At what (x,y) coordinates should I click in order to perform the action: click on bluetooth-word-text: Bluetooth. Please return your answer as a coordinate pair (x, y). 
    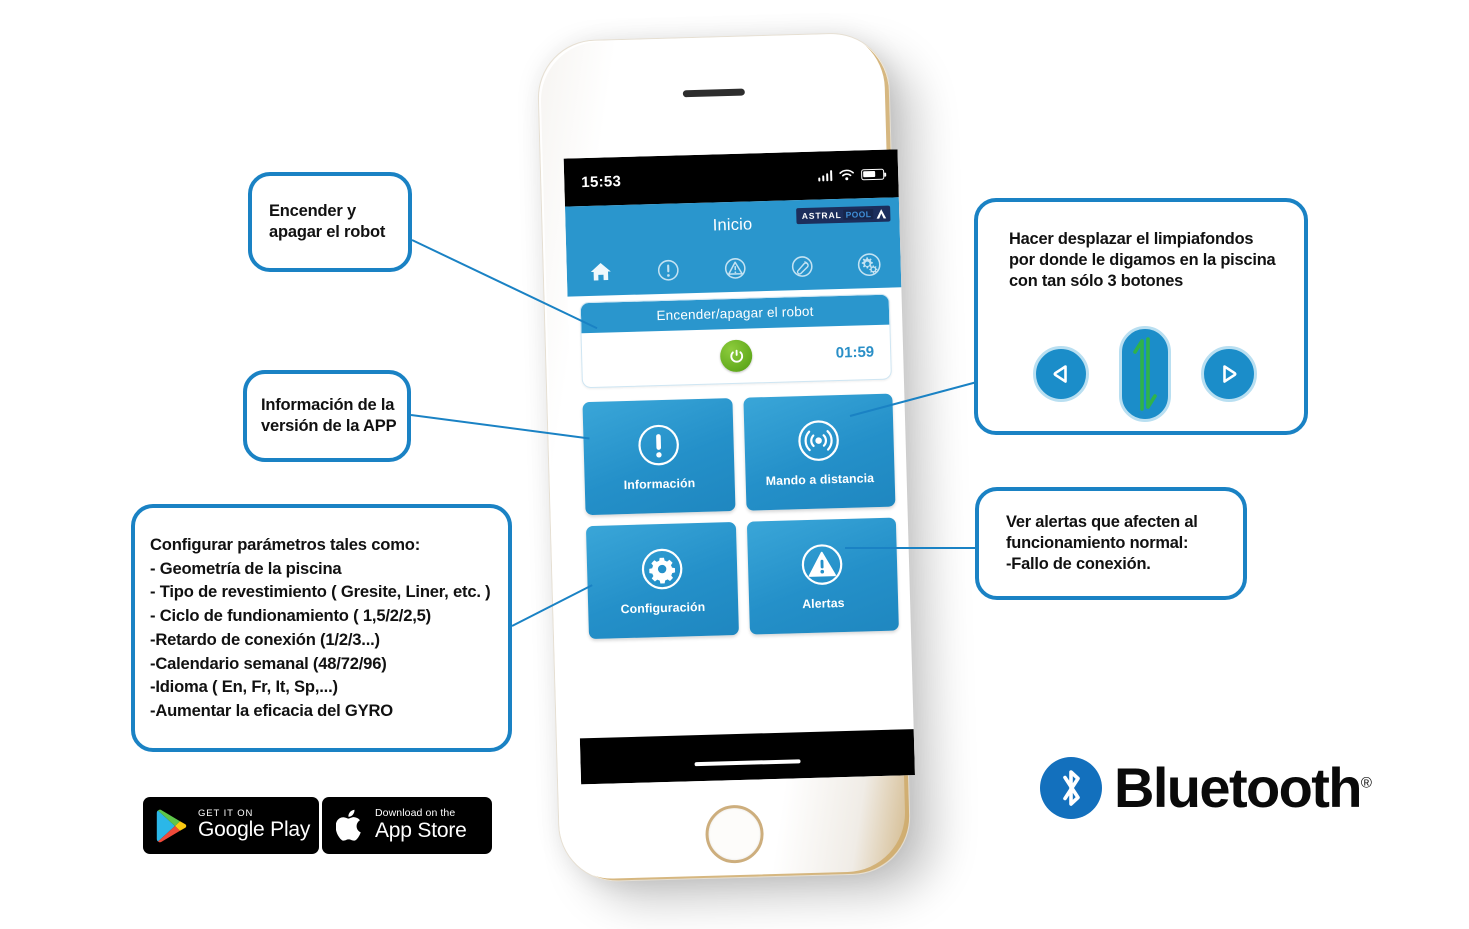
    Looking at the image, I should click on (1238, 787).